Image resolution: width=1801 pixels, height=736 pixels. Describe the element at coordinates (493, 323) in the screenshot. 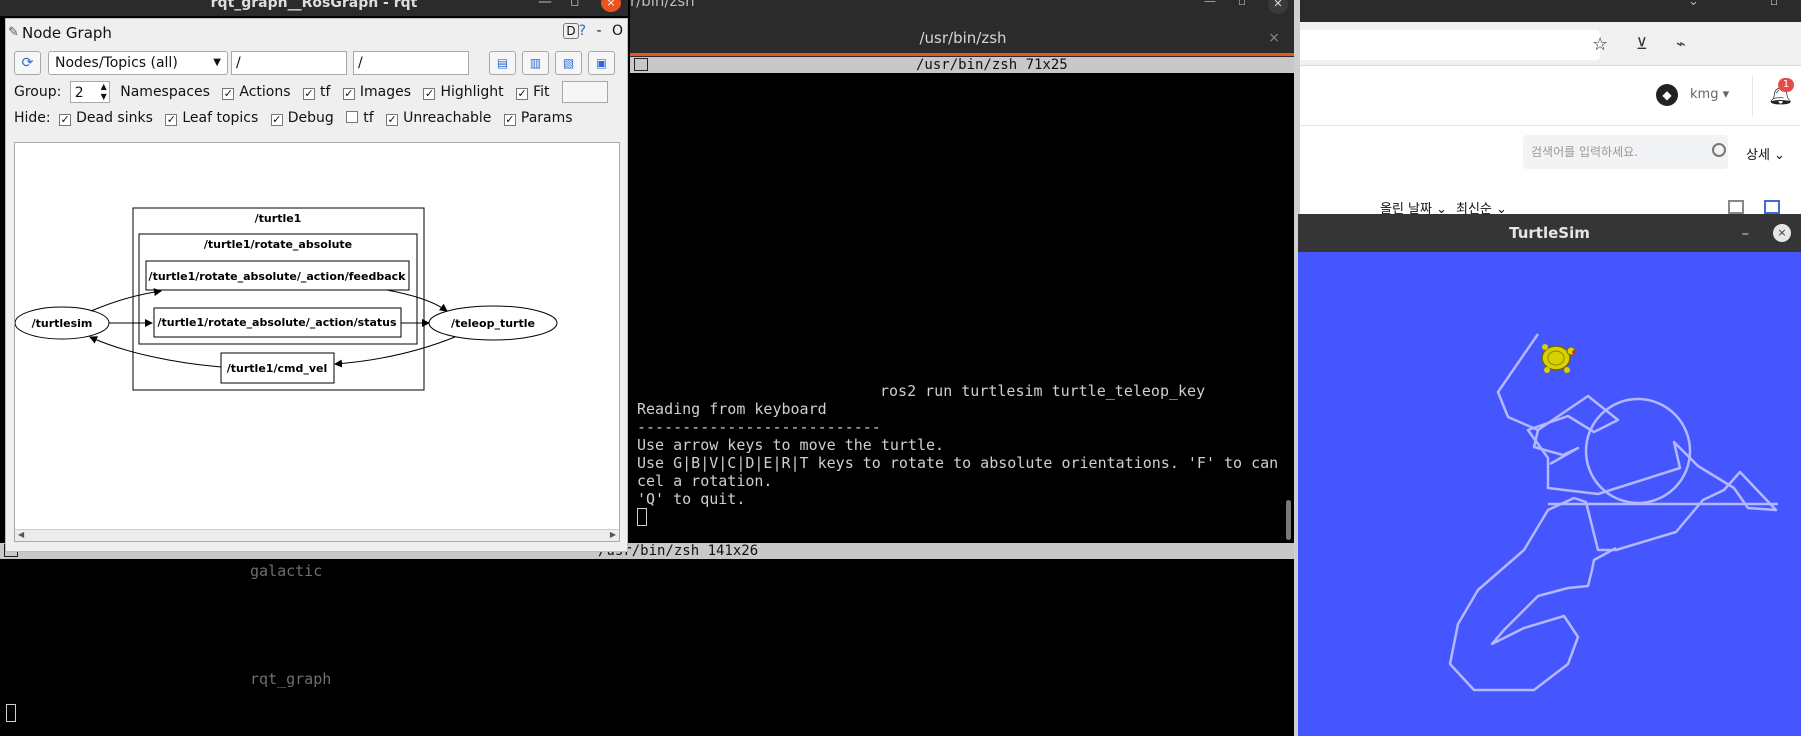

I see `node-teleop-turtle-label: /teleop_turtle` at that location.